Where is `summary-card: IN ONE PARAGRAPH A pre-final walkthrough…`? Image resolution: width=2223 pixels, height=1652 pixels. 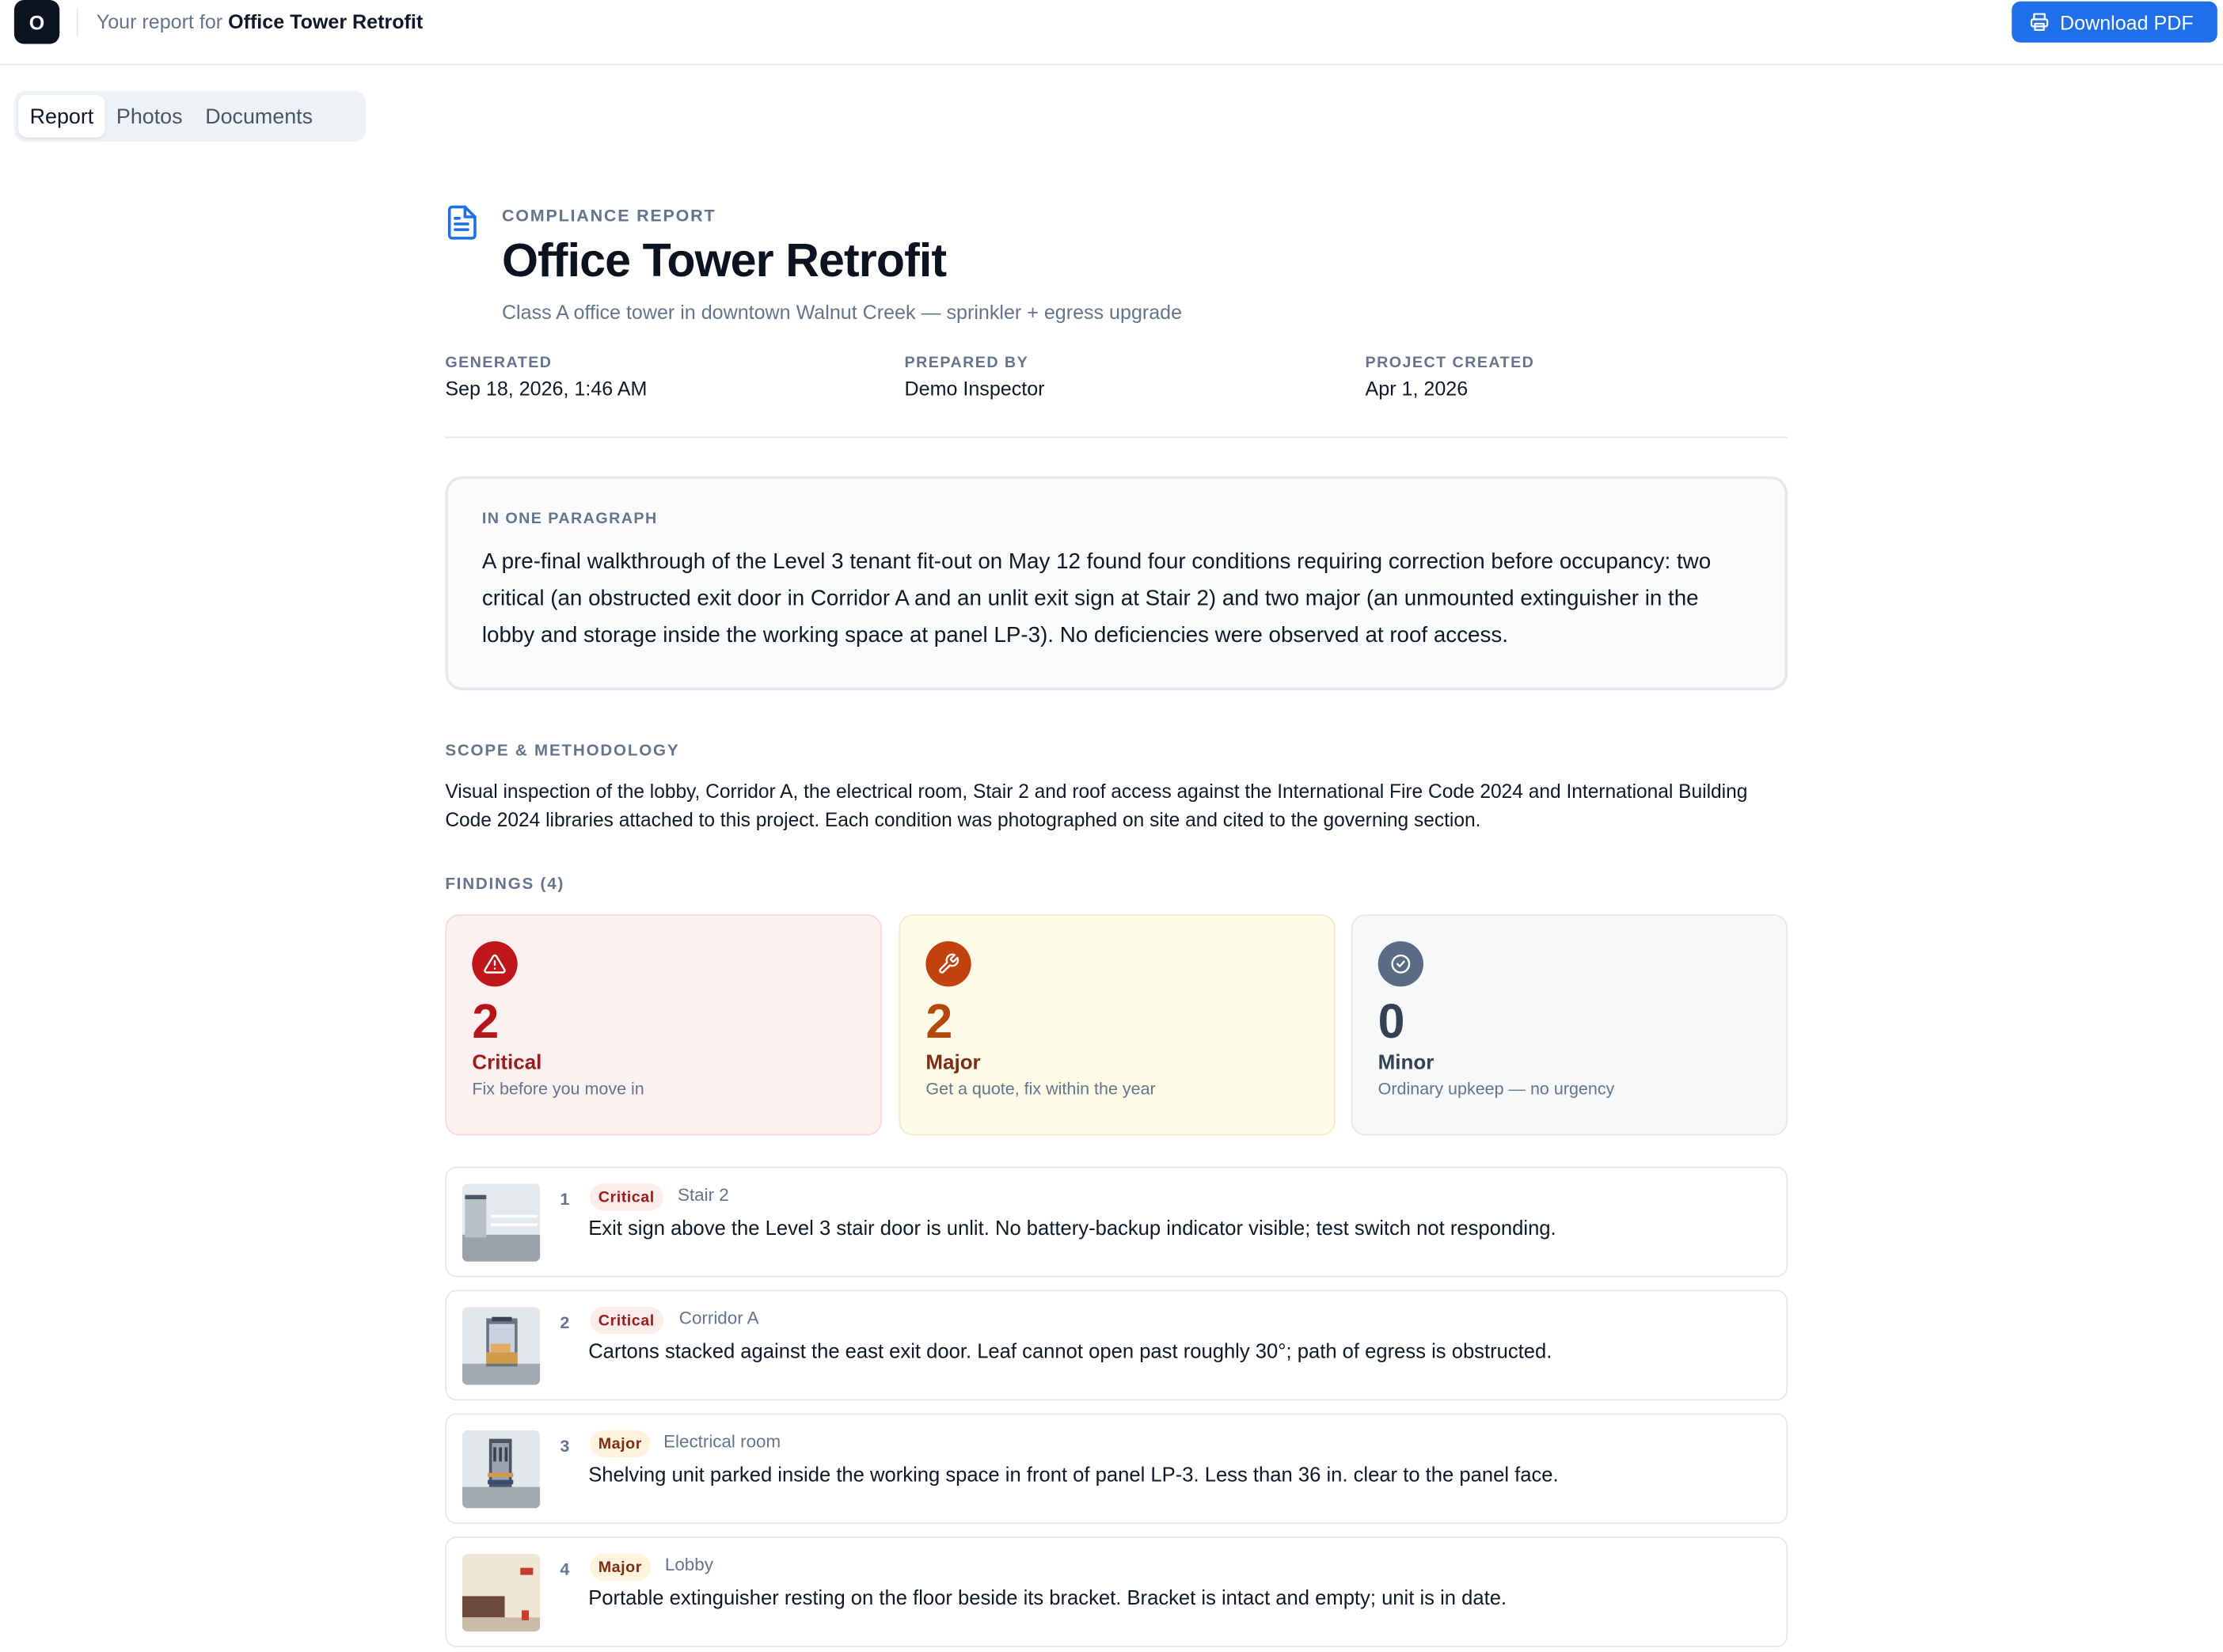 summary-card: IN ONE PARAGRAPH A pre-final walkthrough… is located at coordinates (1116, 583).